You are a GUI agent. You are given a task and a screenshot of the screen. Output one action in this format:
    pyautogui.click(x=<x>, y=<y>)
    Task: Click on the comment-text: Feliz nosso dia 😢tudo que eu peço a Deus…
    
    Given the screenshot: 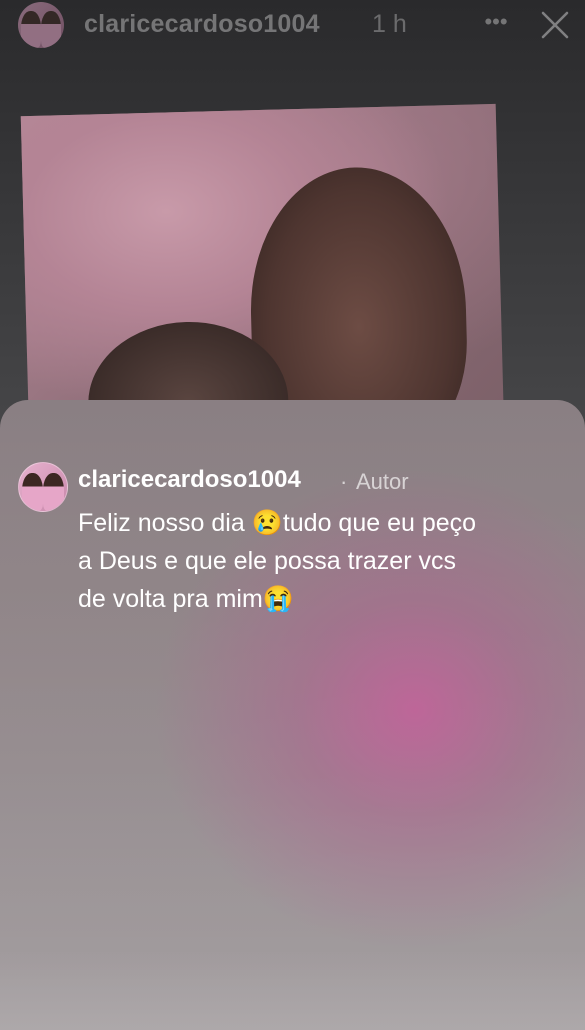 What is the action you would take?
    pyautogui.click(x=277, y=561)
    